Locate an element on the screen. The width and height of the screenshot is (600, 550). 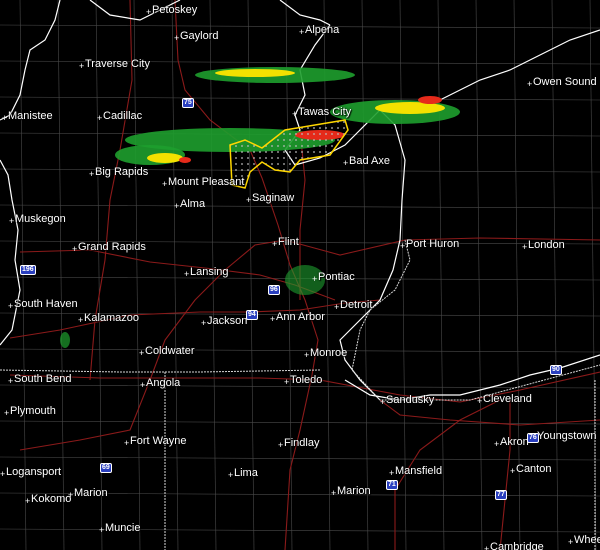
interstate-shield-76: 76 is located at coordinates (533, 438).